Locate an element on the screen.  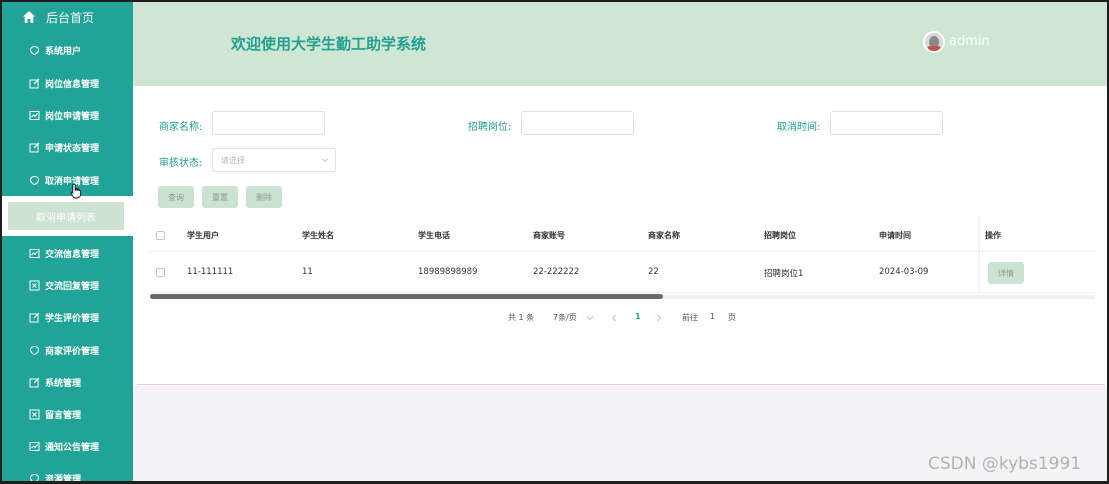
cancel-time-label: 取消时间: is located at coordinates (799, 127).